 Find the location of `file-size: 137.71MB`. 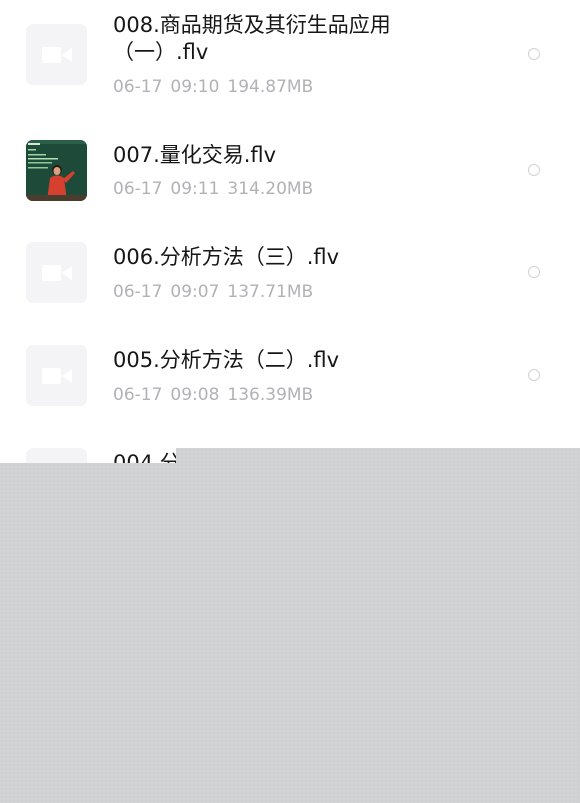

file-size: 137.71MB is located at coordinates (270, 292).